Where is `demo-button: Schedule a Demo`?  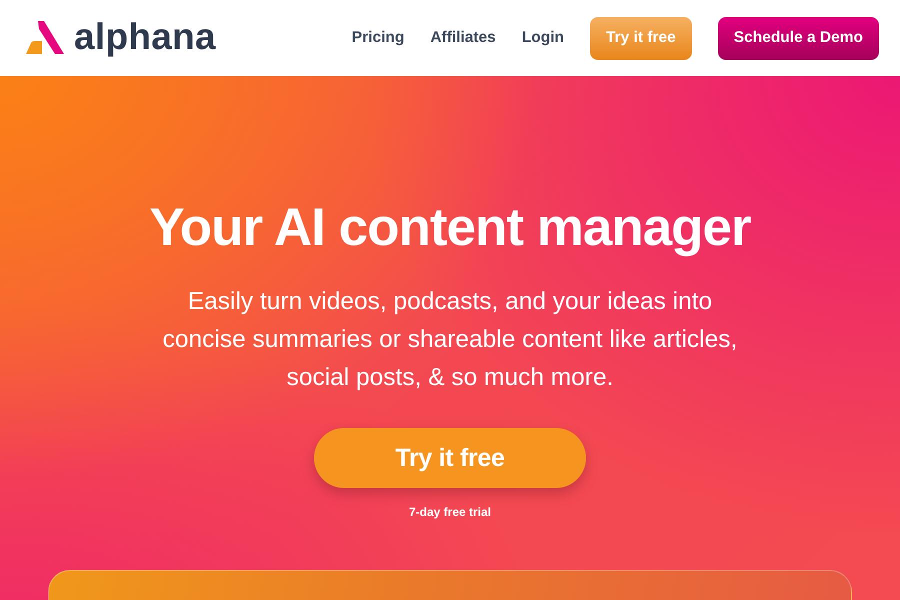 demo-button: Schedule a Demo is located at coordinates (798, 38).